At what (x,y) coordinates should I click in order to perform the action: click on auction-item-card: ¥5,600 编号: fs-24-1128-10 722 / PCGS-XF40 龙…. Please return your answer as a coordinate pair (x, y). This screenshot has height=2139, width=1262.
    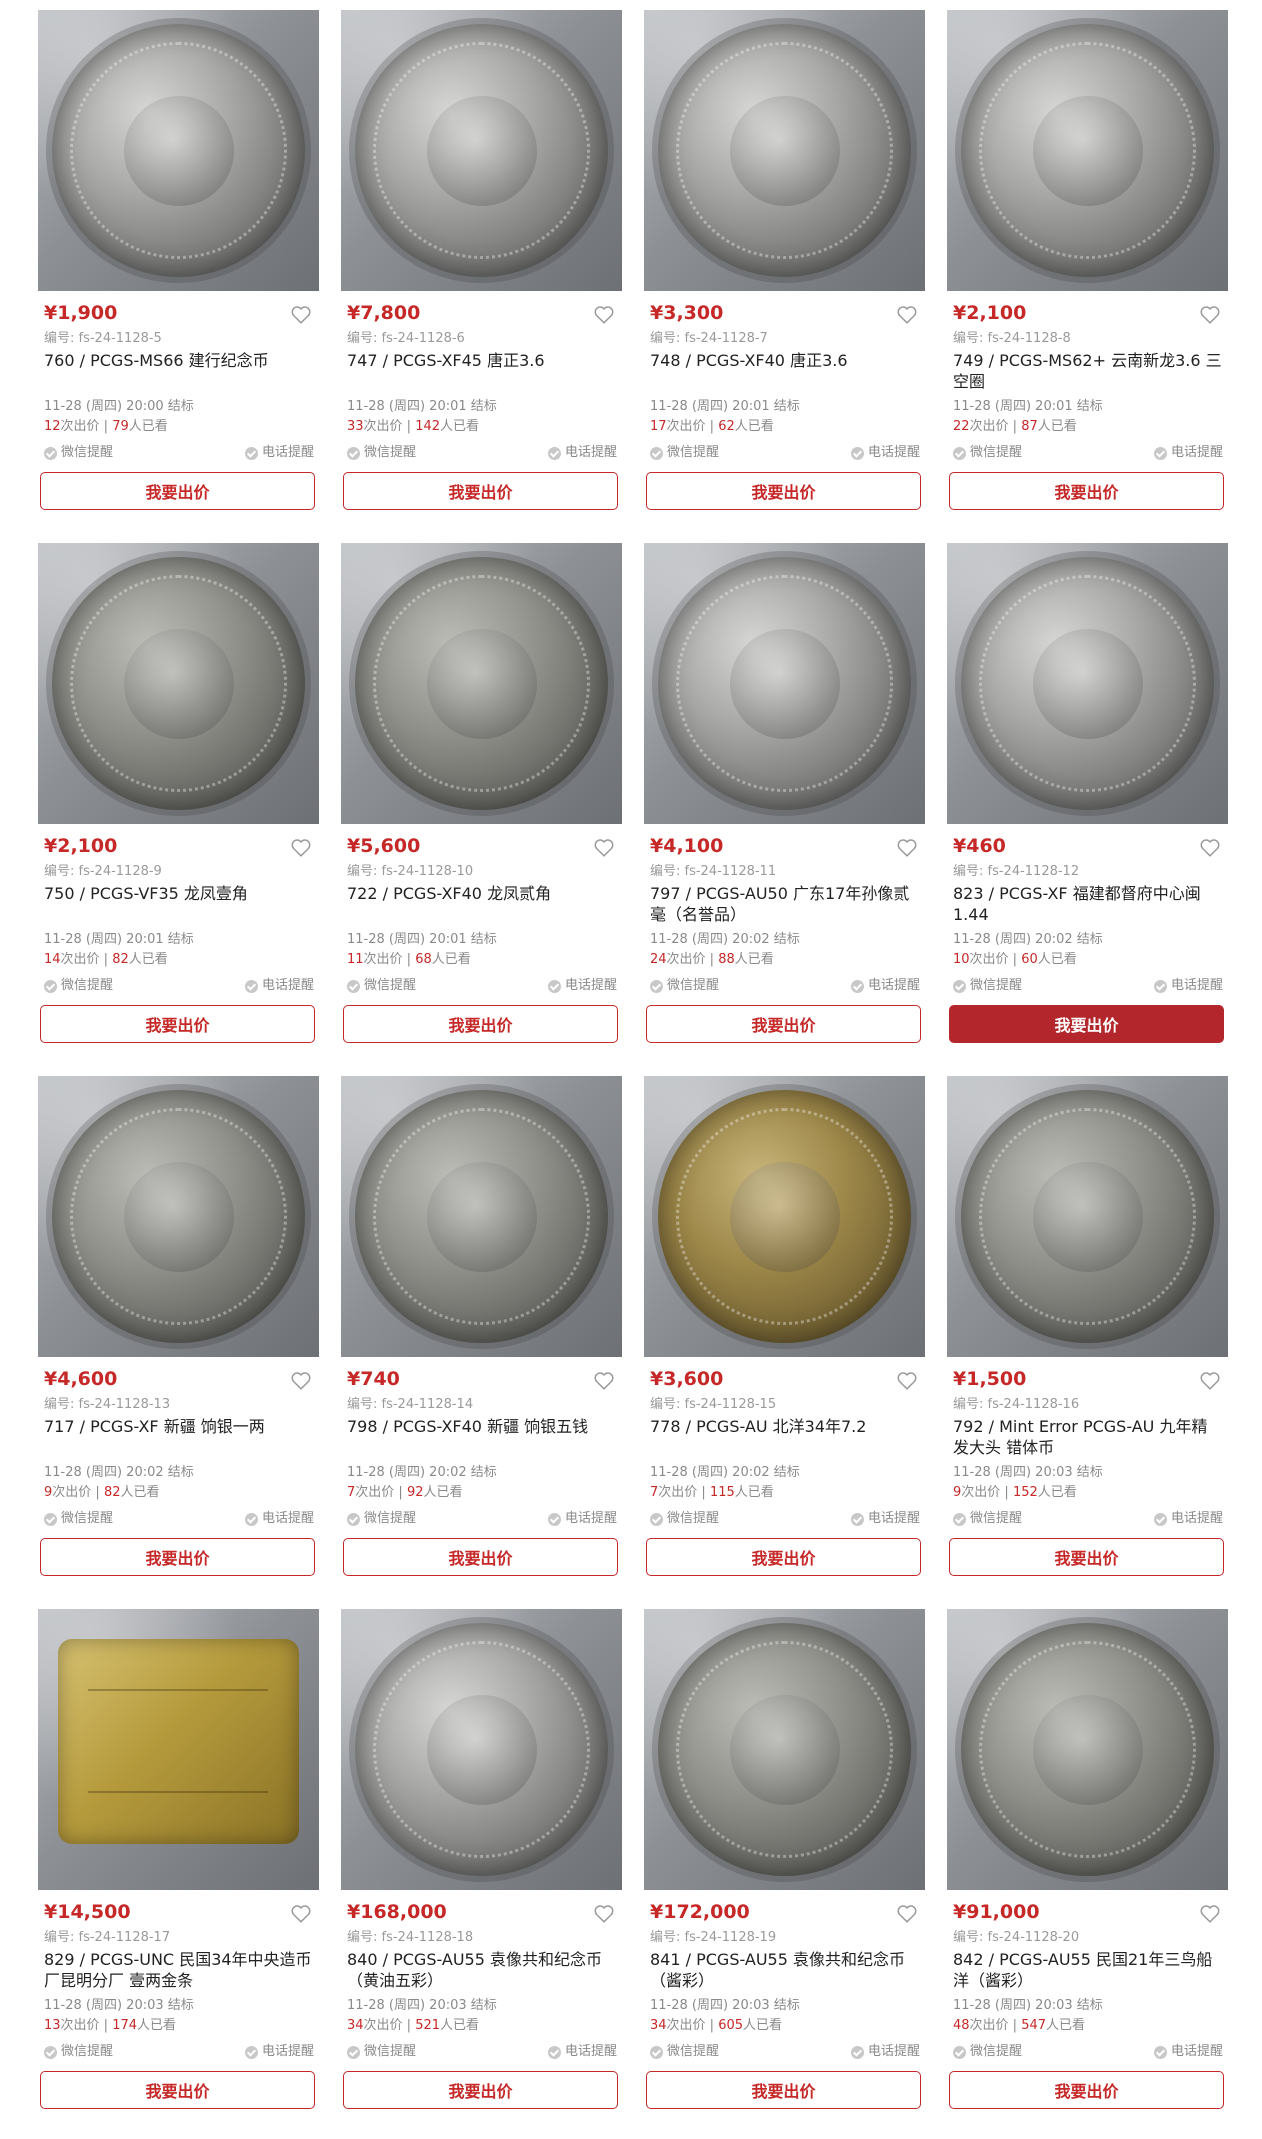
    Looking at the image, I should click on (481, 798).